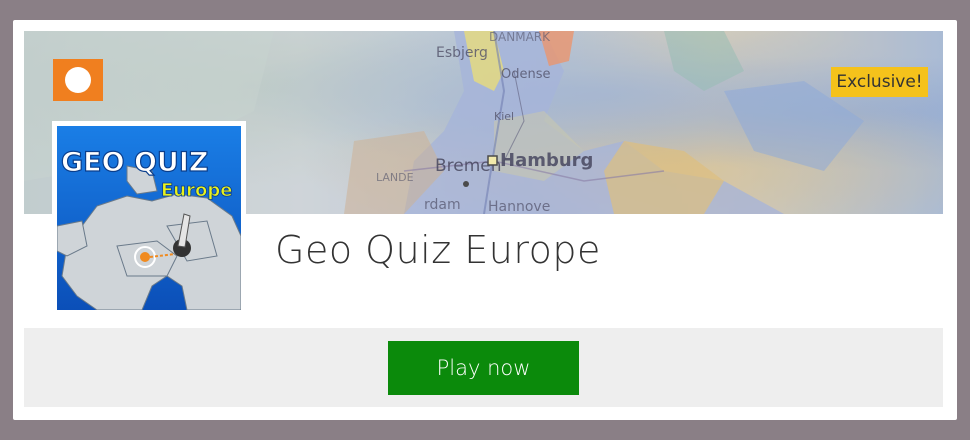 The height and width of the screenshot is (440, 970). Describe the element at coordinates (438, 250) in the screenshot. I see `game-title: Geo Quiz Europe` at that location.